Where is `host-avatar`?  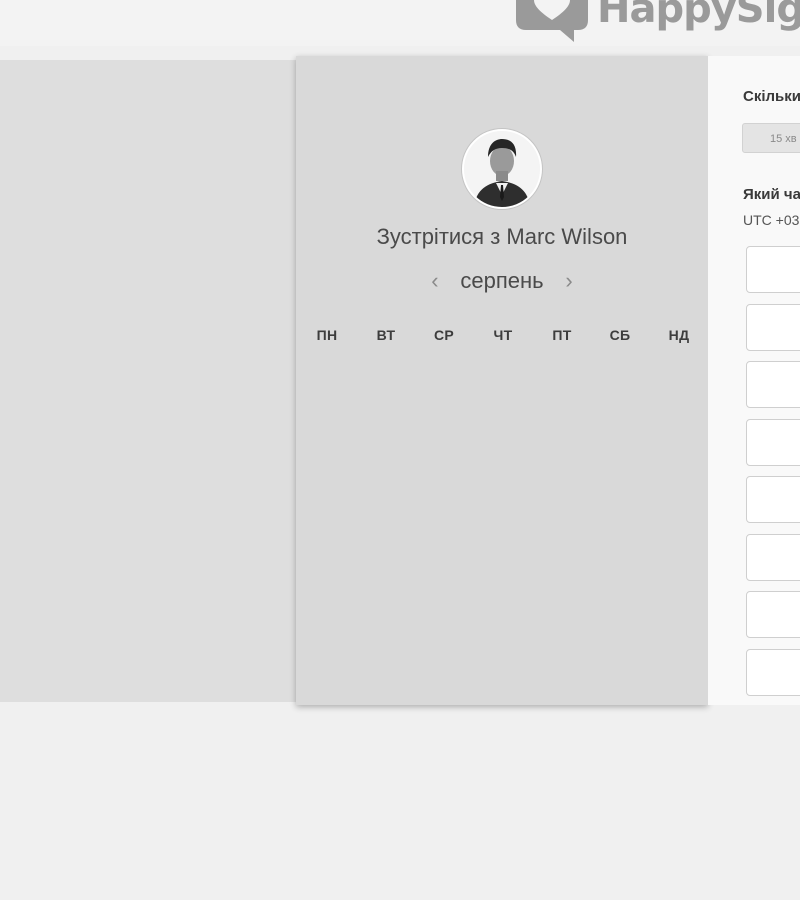
host-avatar is located at coordinates (502, 169).